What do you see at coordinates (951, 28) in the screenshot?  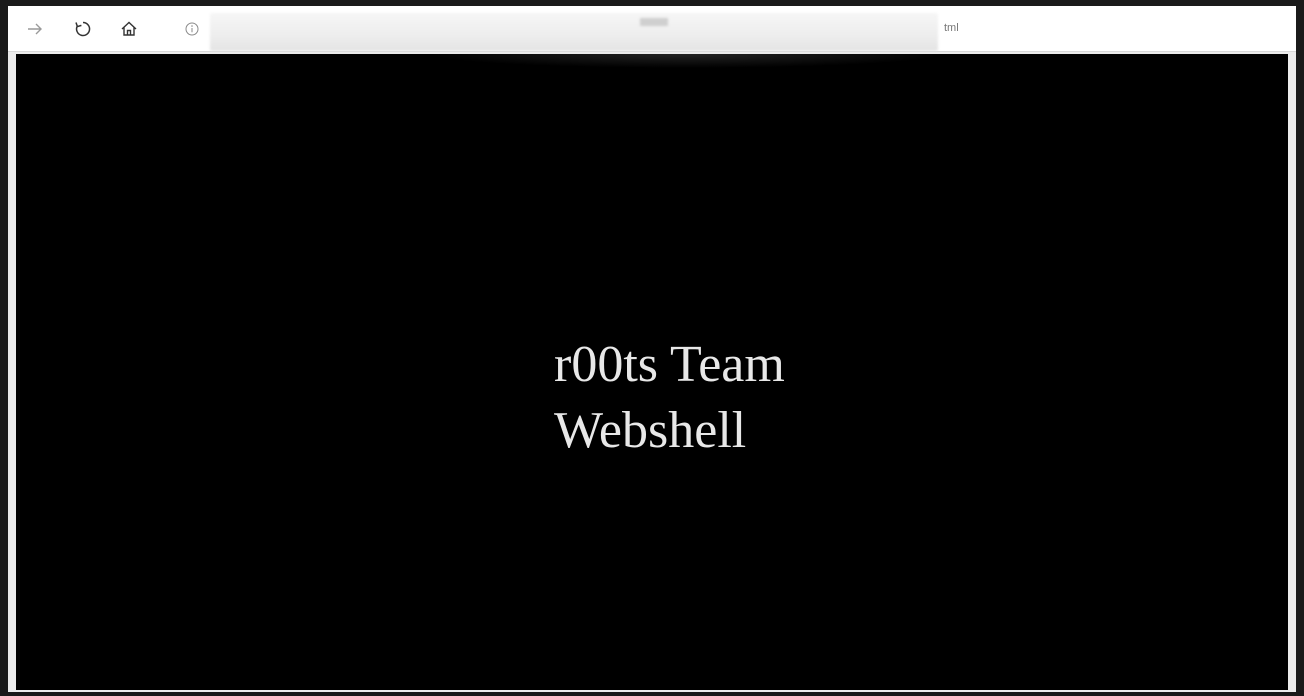 I see `url-text: tml` at bounding box center [951, 28].